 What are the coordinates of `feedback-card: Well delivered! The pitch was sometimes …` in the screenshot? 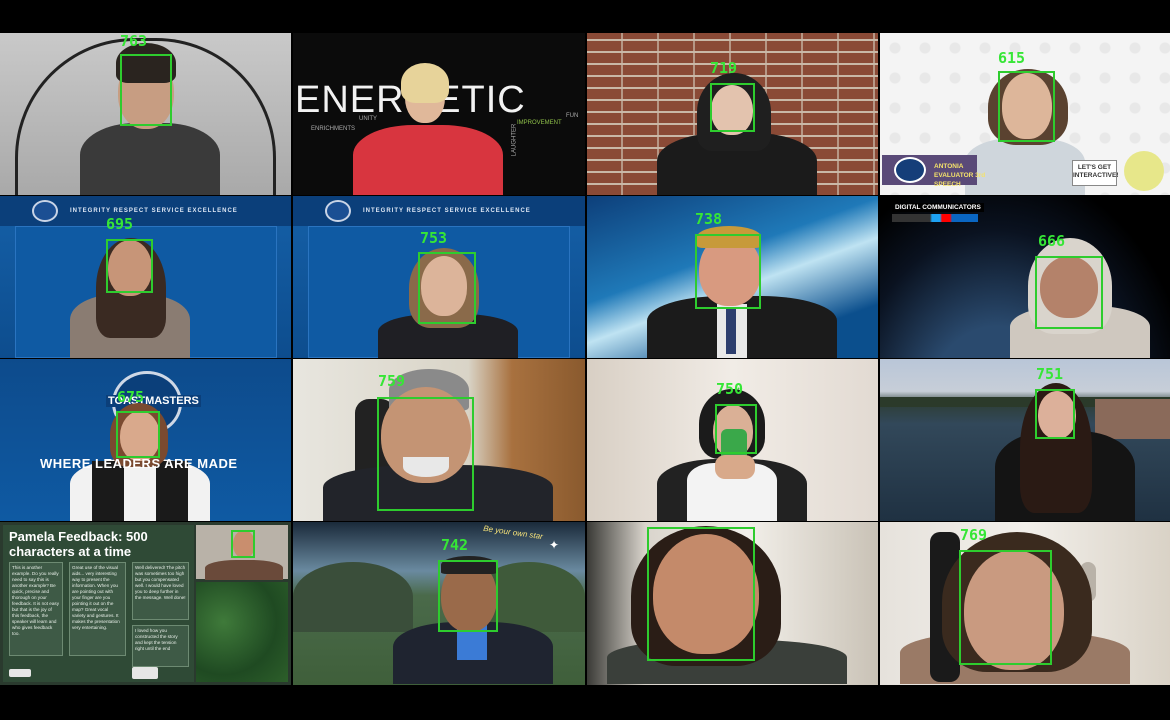 It's located at (160, 591).